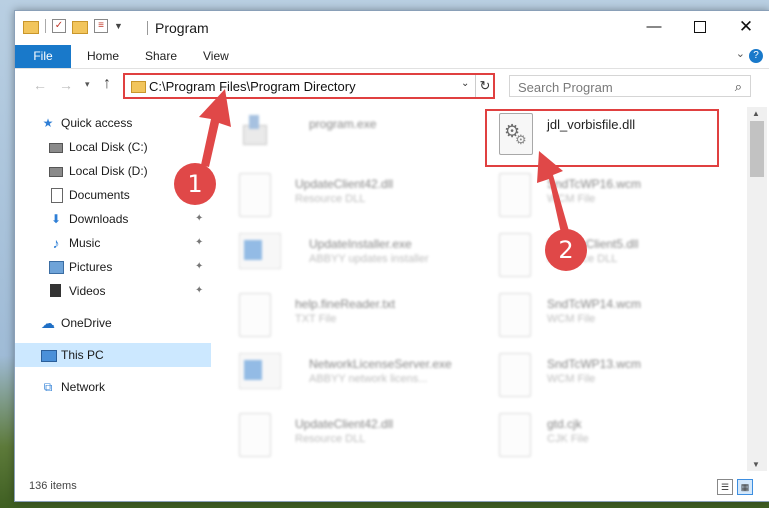 The width and height of the screenshot is (769, 508). What do you see at coordinates (746, 27) in the screenshot?
I see `close-button: ✕` at bounding box center [746, 27].